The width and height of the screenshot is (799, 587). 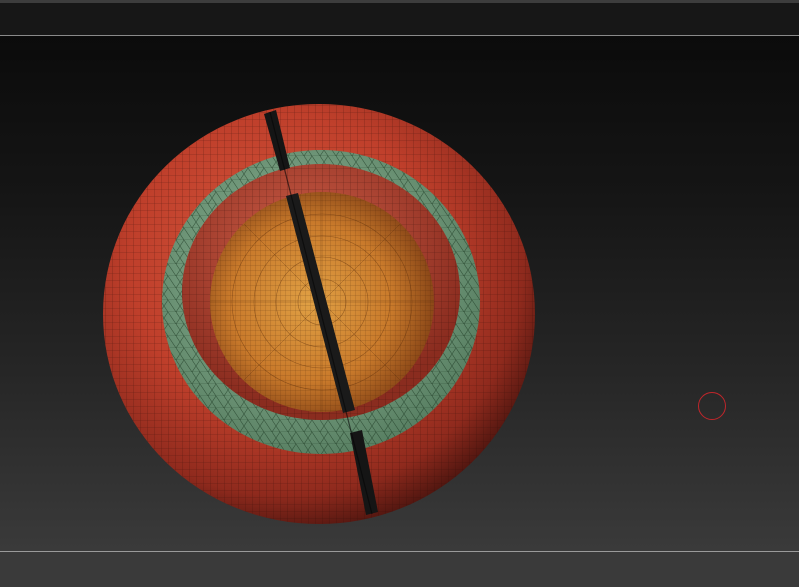 I want to click on bottom-shelf, so click(x=399, y=569).